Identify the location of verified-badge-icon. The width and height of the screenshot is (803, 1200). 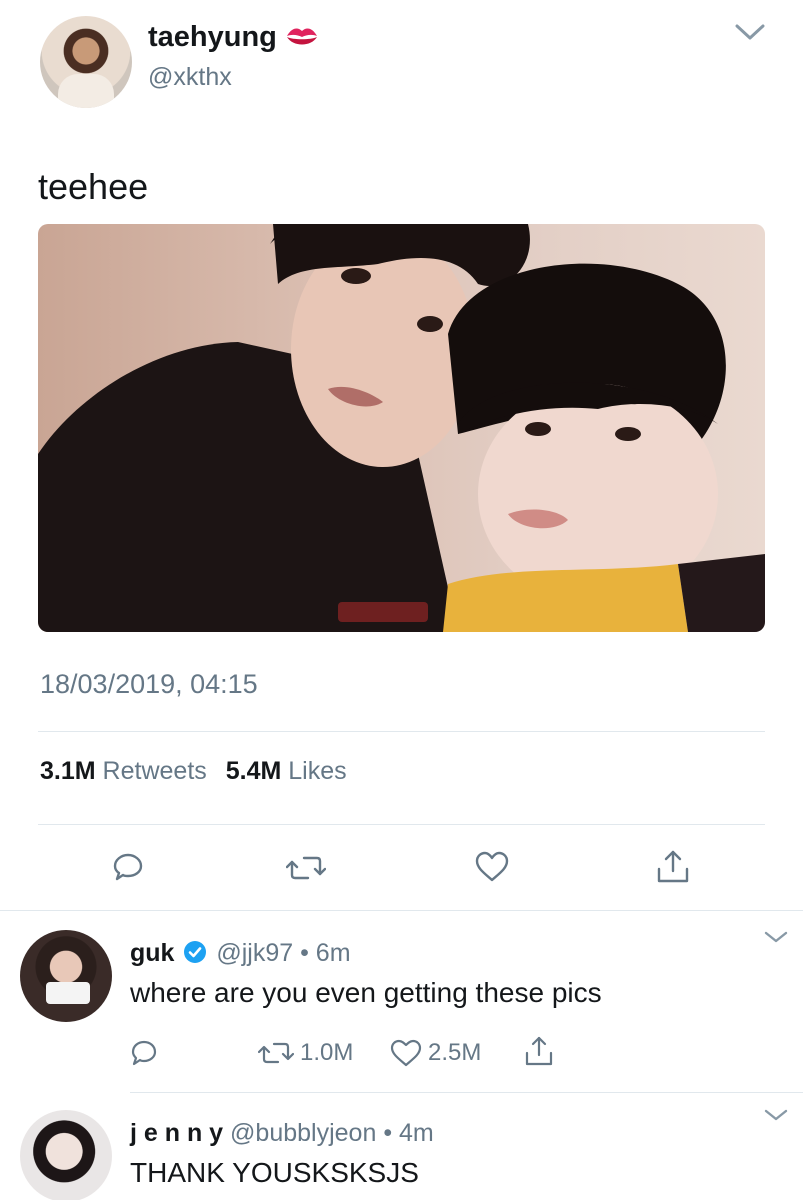
(195, 952).